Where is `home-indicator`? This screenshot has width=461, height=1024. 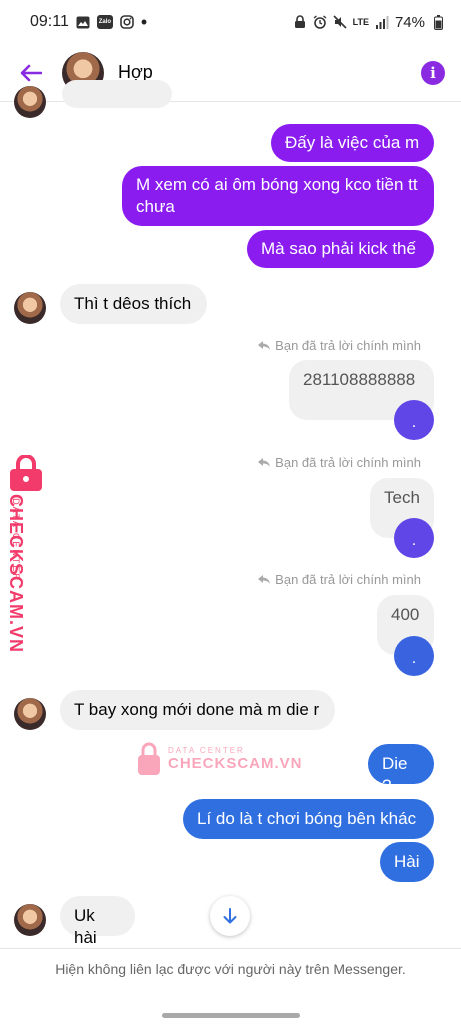
home-indicator is located at coordinates (231, 1015).